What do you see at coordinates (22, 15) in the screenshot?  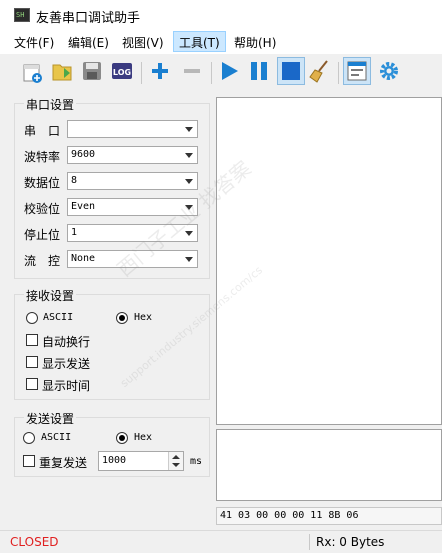 I see `app-icon: SH` at bounding box center [22, 15].